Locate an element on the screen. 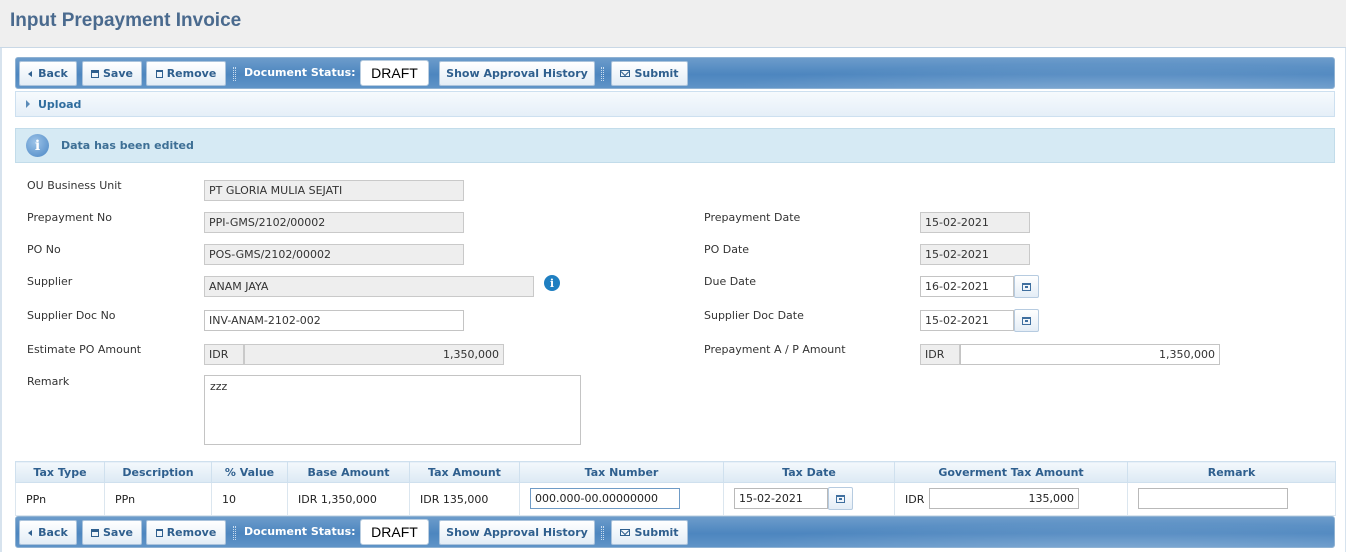 The image size is (1346, 552). po-no-label: PO No is located at coordinates (44, 249).